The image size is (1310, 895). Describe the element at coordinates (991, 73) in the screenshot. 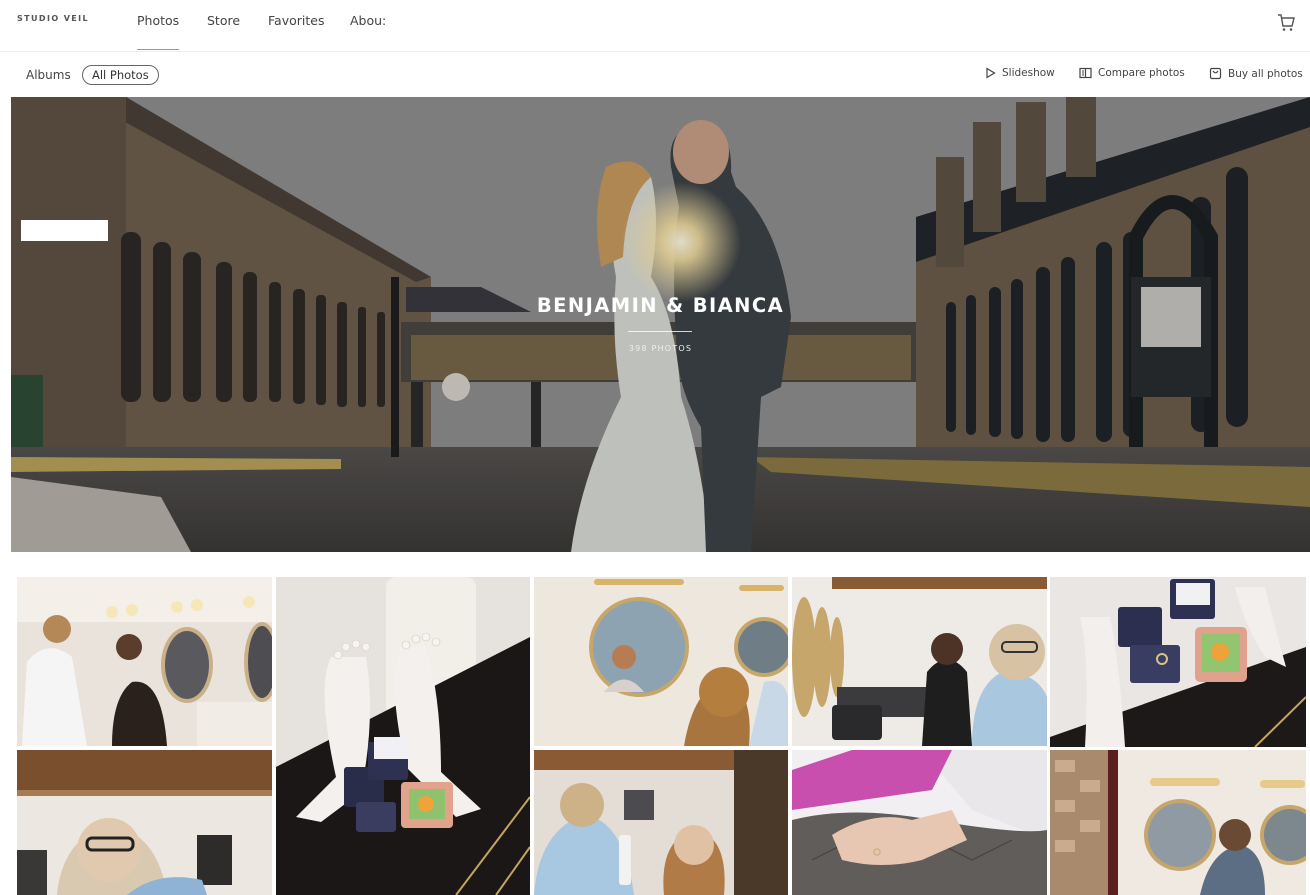

I see `play-icon` at that location.